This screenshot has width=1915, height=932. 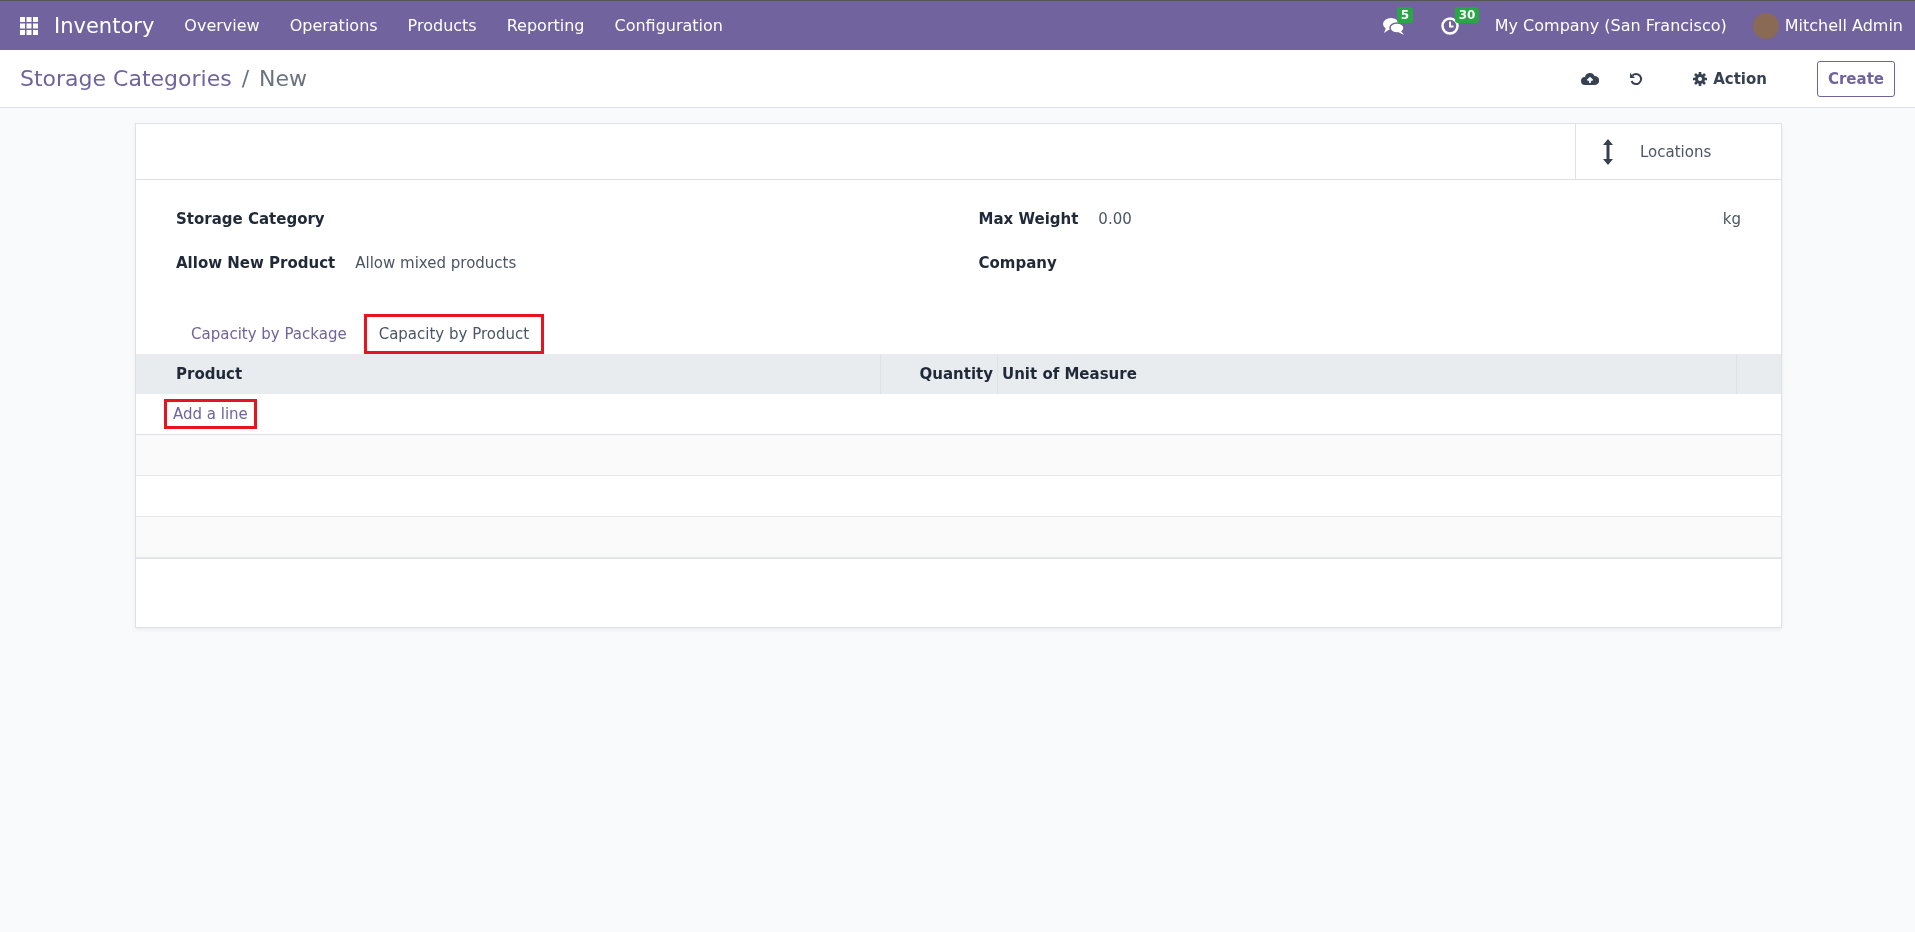 I want to click on clock-icon, so click(x=1449, y=25).